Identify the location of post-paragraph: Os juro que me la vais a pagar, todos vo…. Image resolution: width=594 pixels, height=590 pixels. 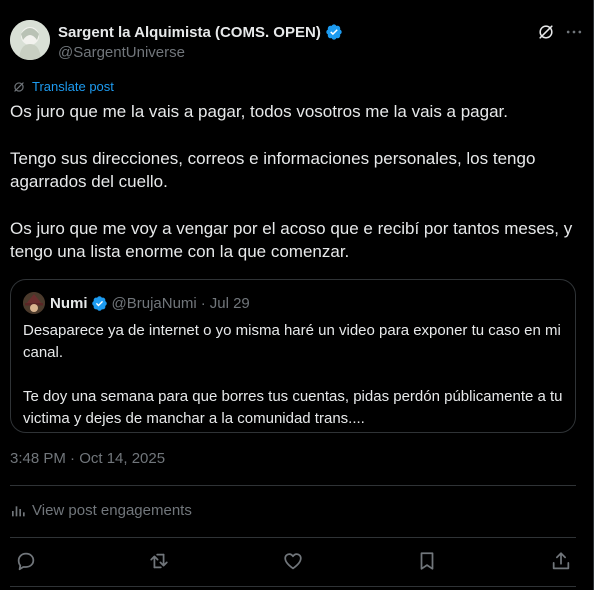
(259, 111).